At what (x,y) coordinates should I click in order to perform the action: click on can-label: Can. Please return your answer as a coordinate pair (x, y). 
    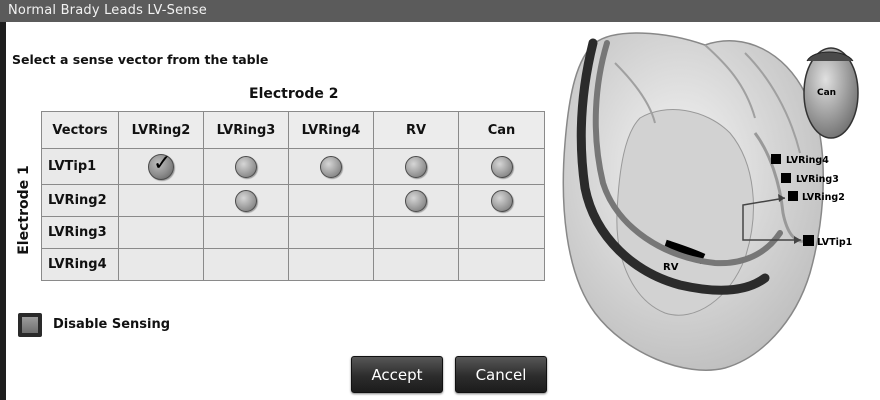
    Looking at the image, I should click on (826, 93).